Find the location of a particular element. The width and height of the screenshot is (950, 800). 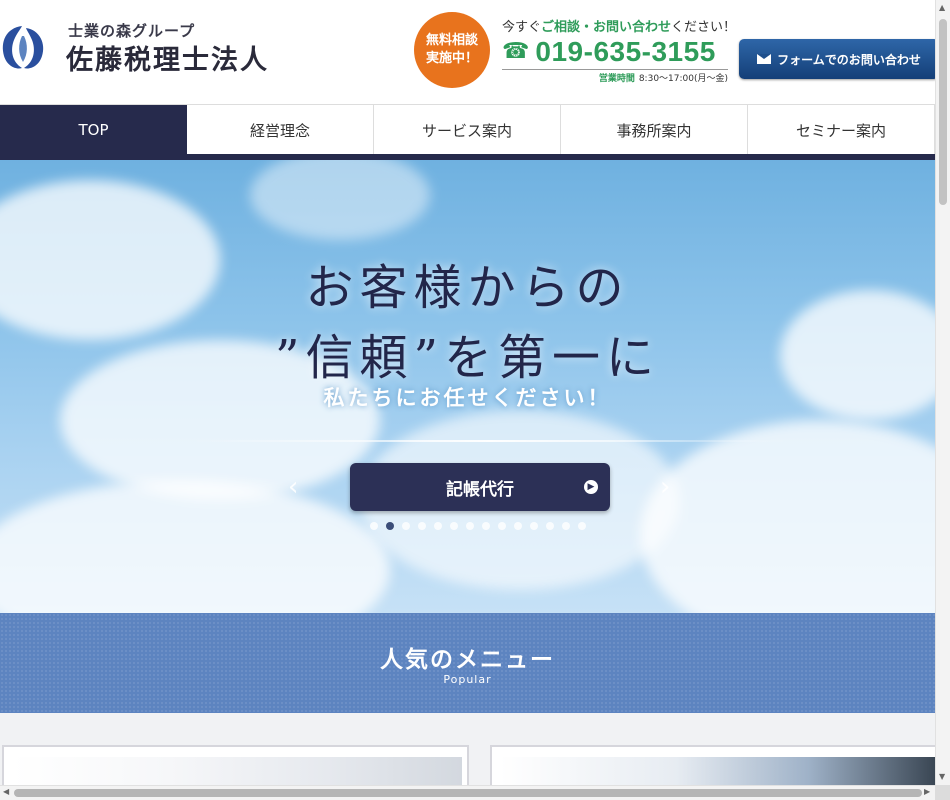

contact-lead-text: 今すぐご相談・お問い合わせください！ is located at coordinates (619, 25).